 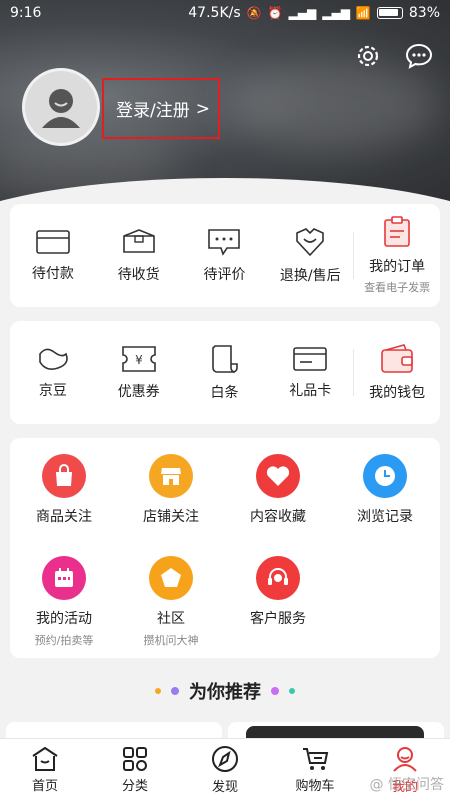 What do you see at coordinates (225, 758) in the screenshot?
I see `compass-icon` at bounding box center [225, 758].